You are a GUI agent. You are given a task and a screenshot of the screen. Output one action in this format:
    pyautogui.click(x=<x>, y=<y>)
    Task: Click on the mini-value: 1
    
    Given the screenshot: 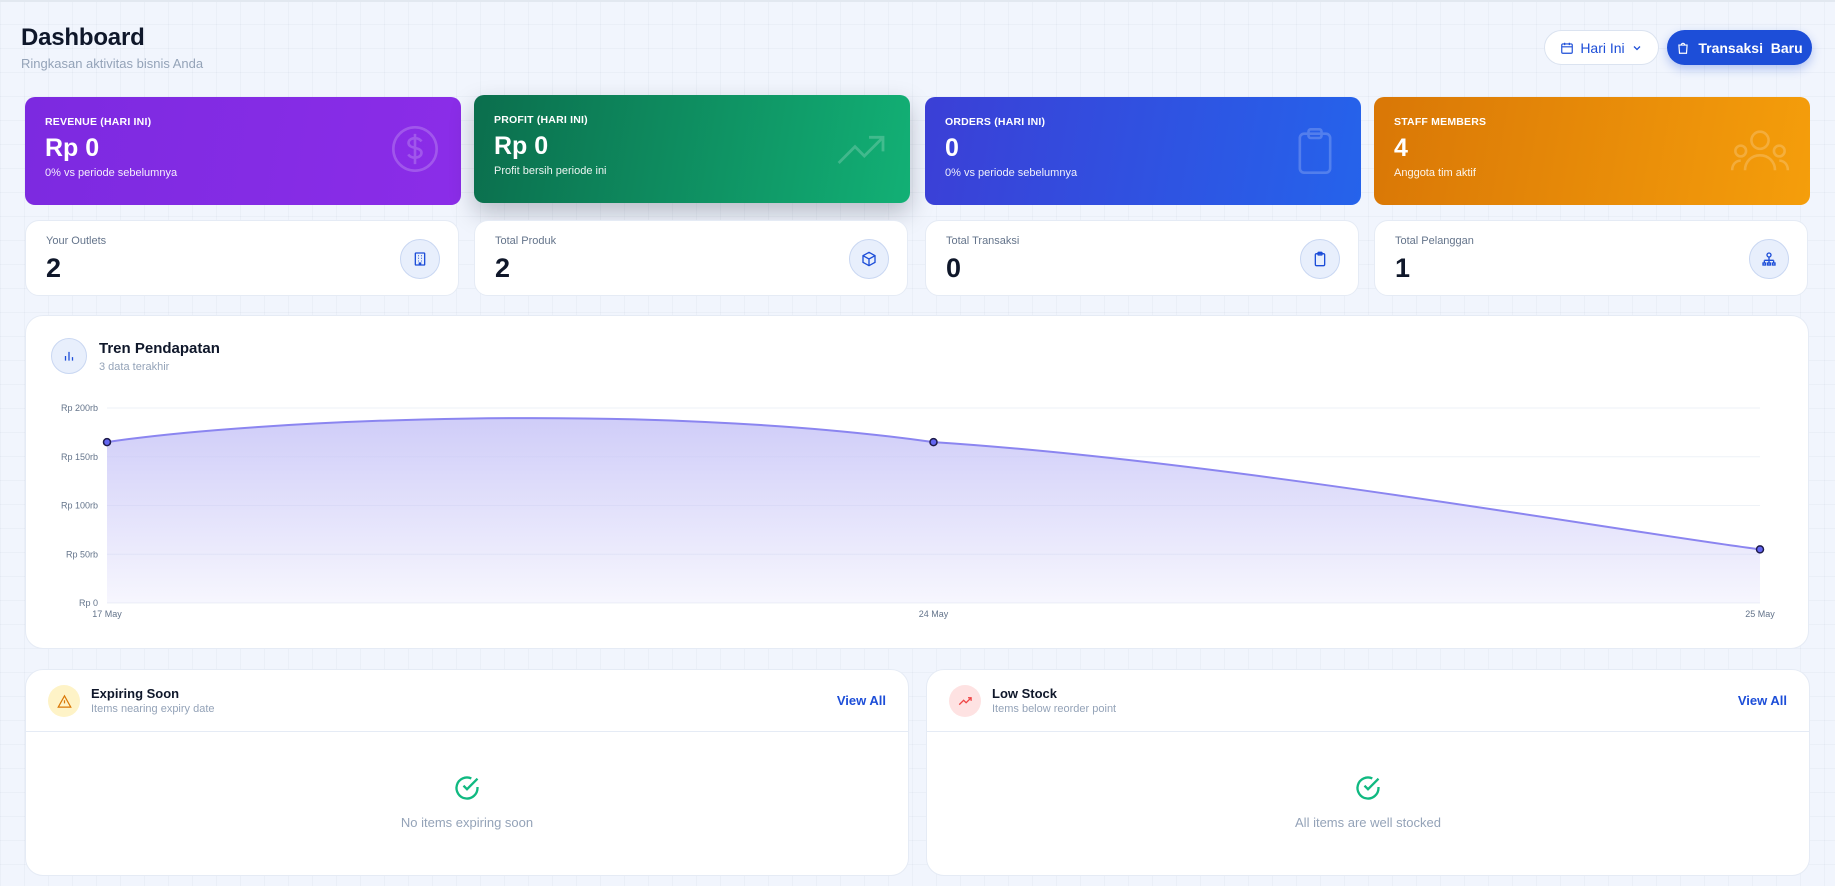 What is the action you would take?
    pyautogui.click(x=1403, y=268)
    